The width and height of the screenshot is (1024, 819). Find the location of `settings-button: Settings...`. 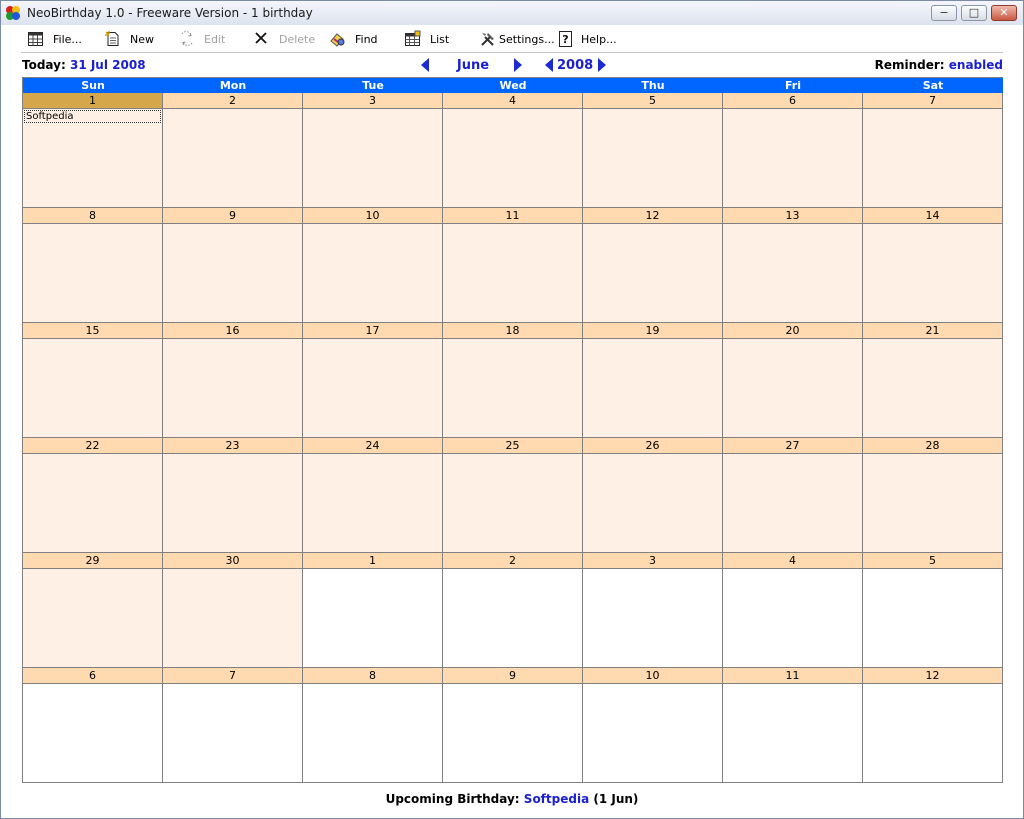

settings-button: Settings... is located at coordinates (517, 39).